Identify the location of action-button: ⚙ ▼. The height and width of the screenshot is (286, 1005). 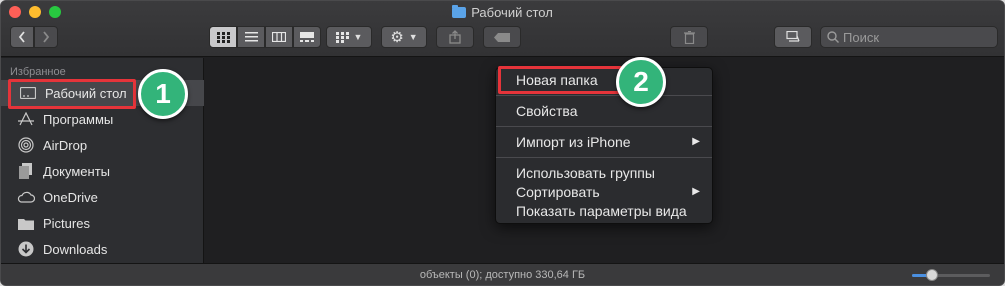
(404, 37).